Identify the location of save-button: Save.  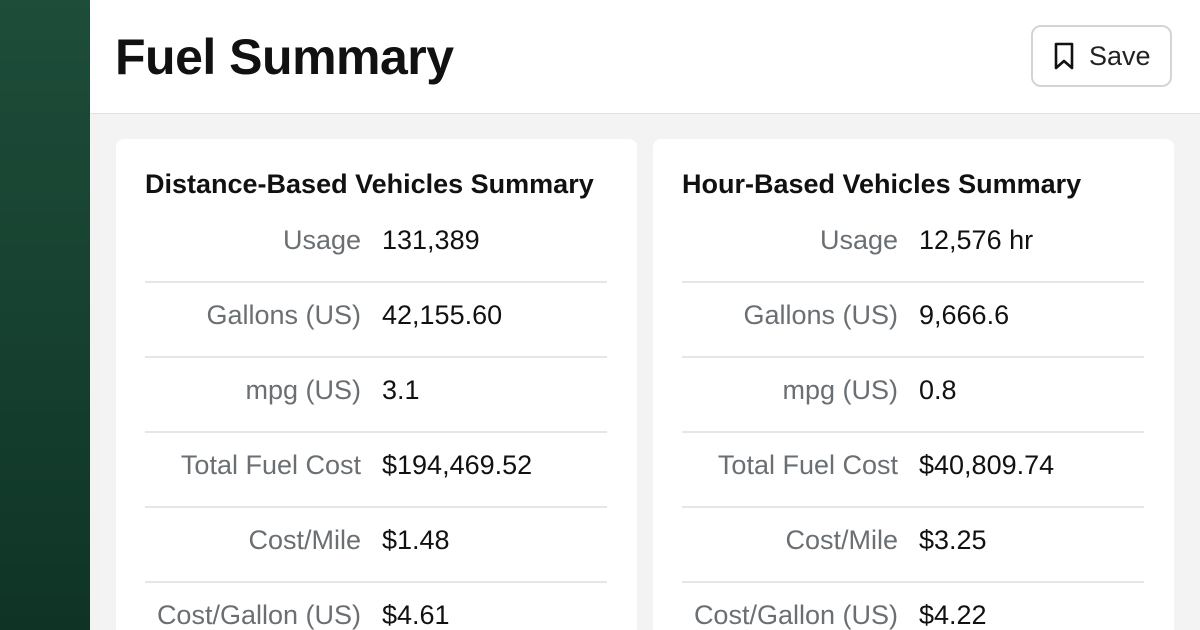
(1101, 56).